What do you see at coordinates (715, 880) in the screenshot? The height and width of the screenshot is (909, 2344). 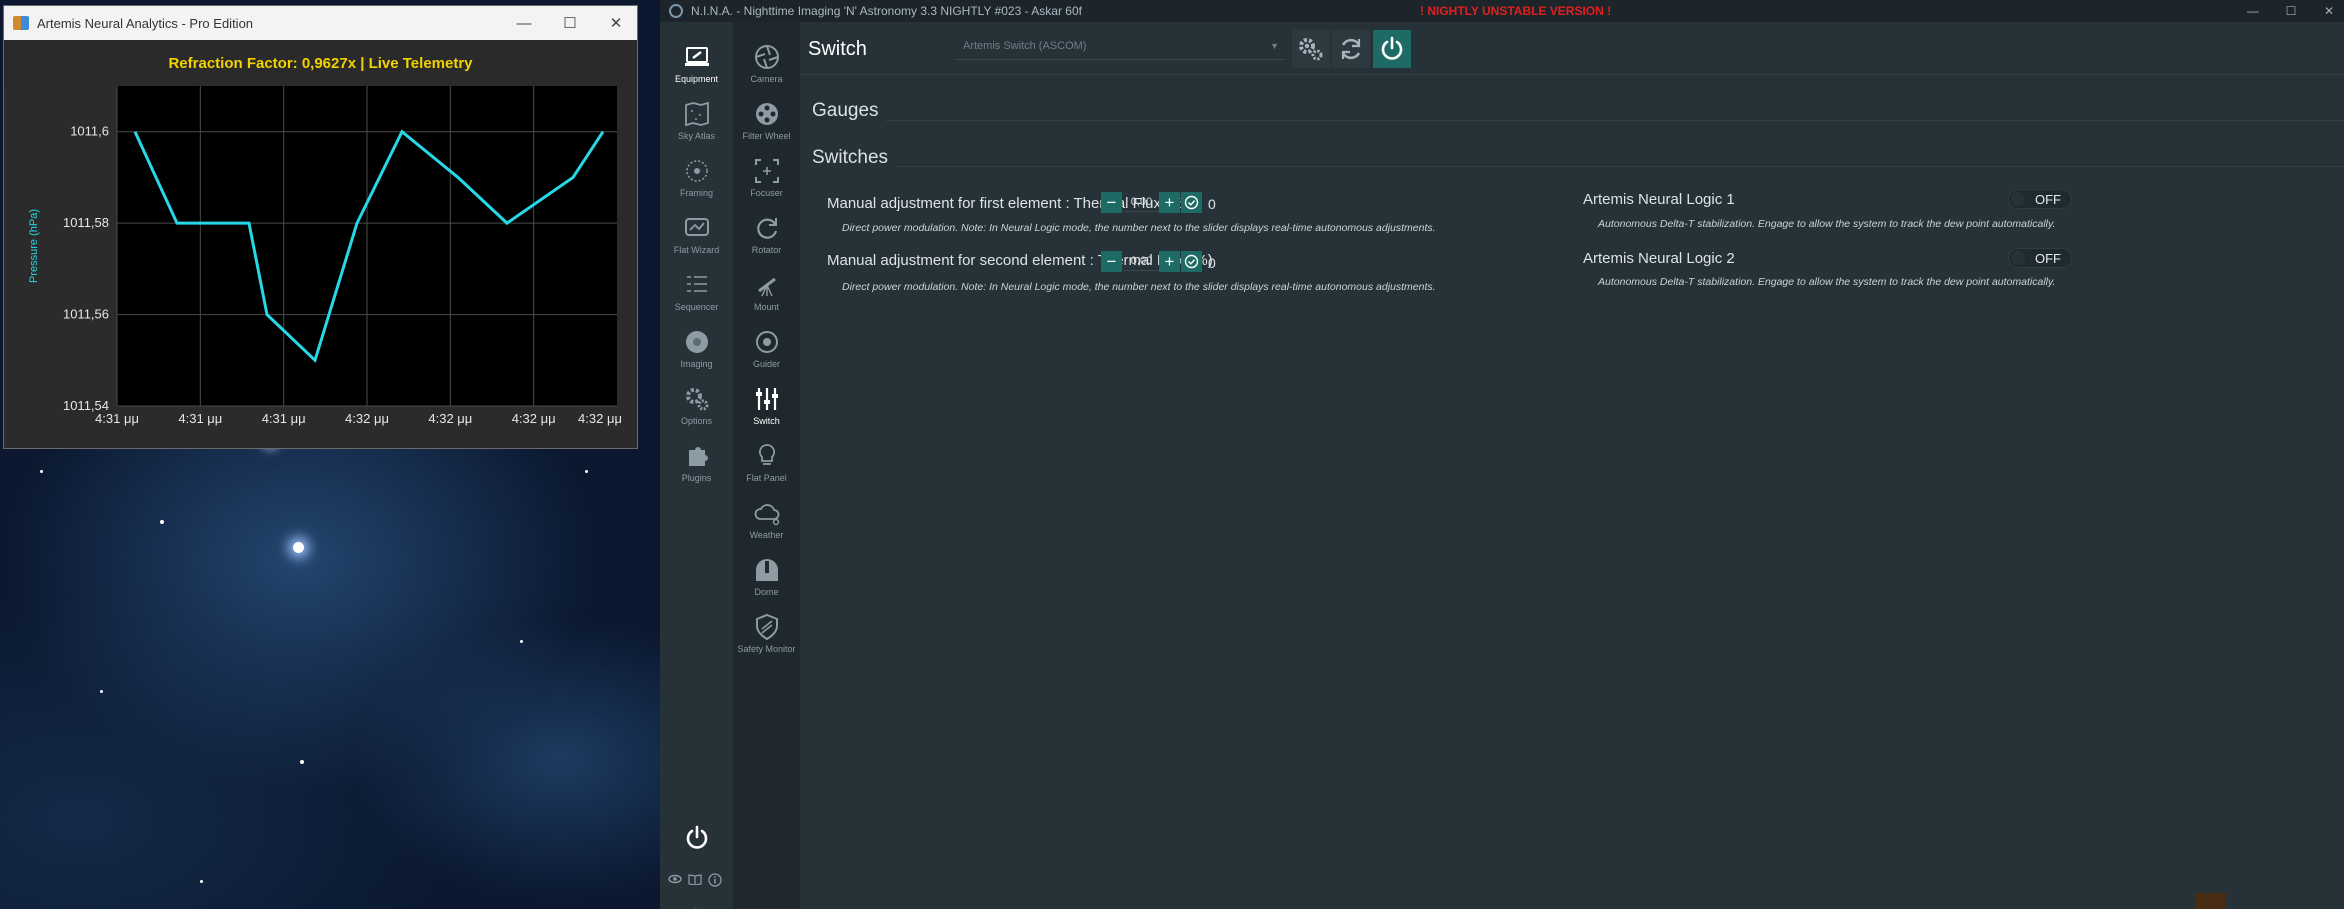 I see `info-icon` at bounding box center [715, 880].